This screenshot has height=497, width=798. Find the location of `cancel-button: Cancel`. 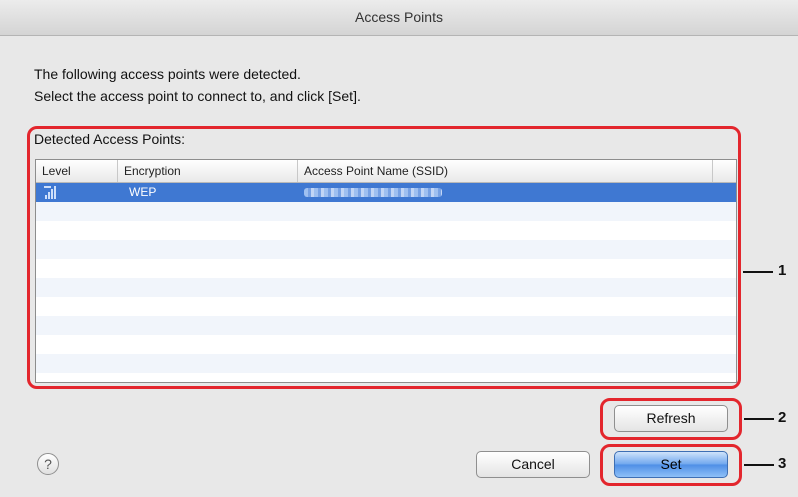

cancel-button: Cancel is located at coordinates (533, 464).